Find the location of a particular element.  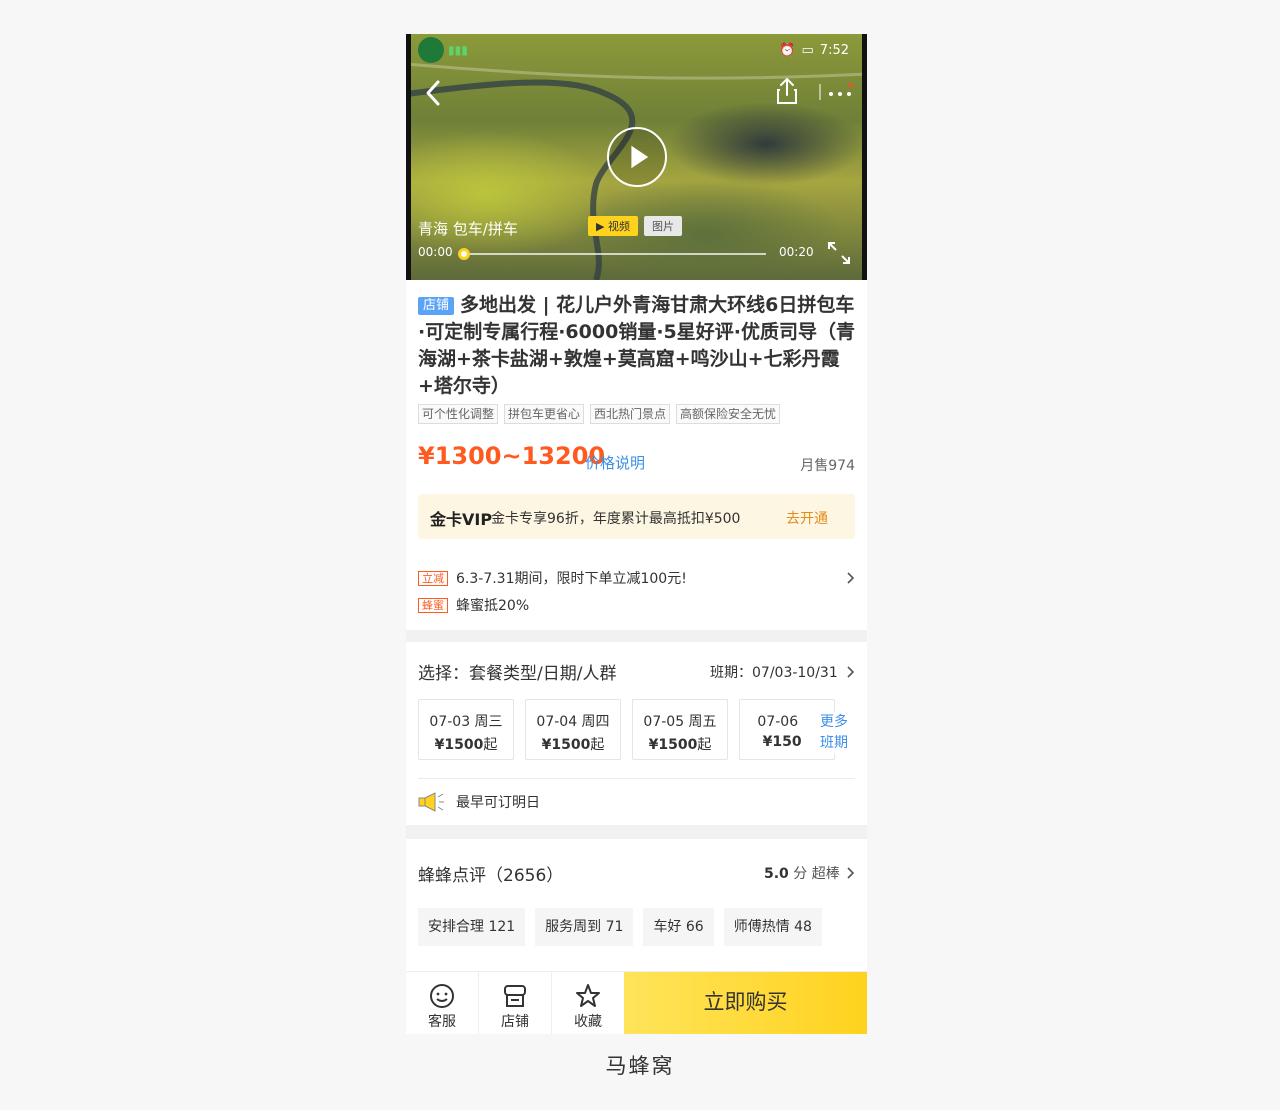

review-tag: 师傅热情 48 is located at coordinates (772, 927).